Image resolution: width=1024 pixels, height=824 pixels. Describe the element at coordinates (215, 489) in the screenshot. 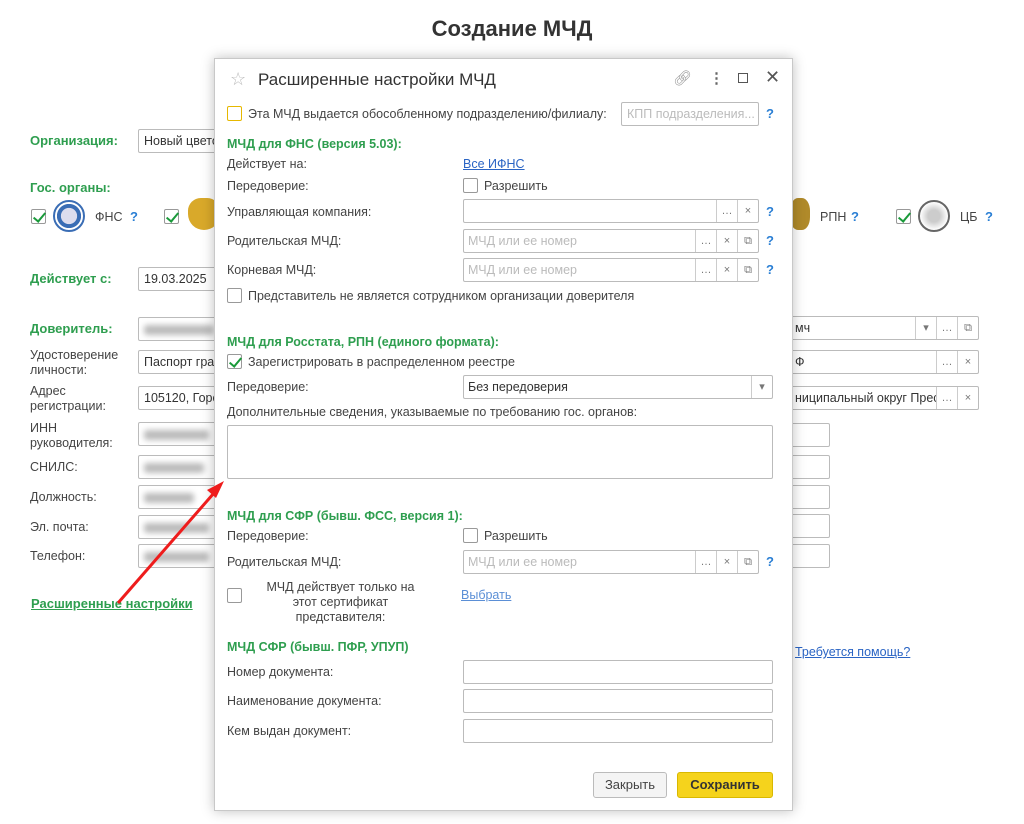

I see `arrow-head` at that location.